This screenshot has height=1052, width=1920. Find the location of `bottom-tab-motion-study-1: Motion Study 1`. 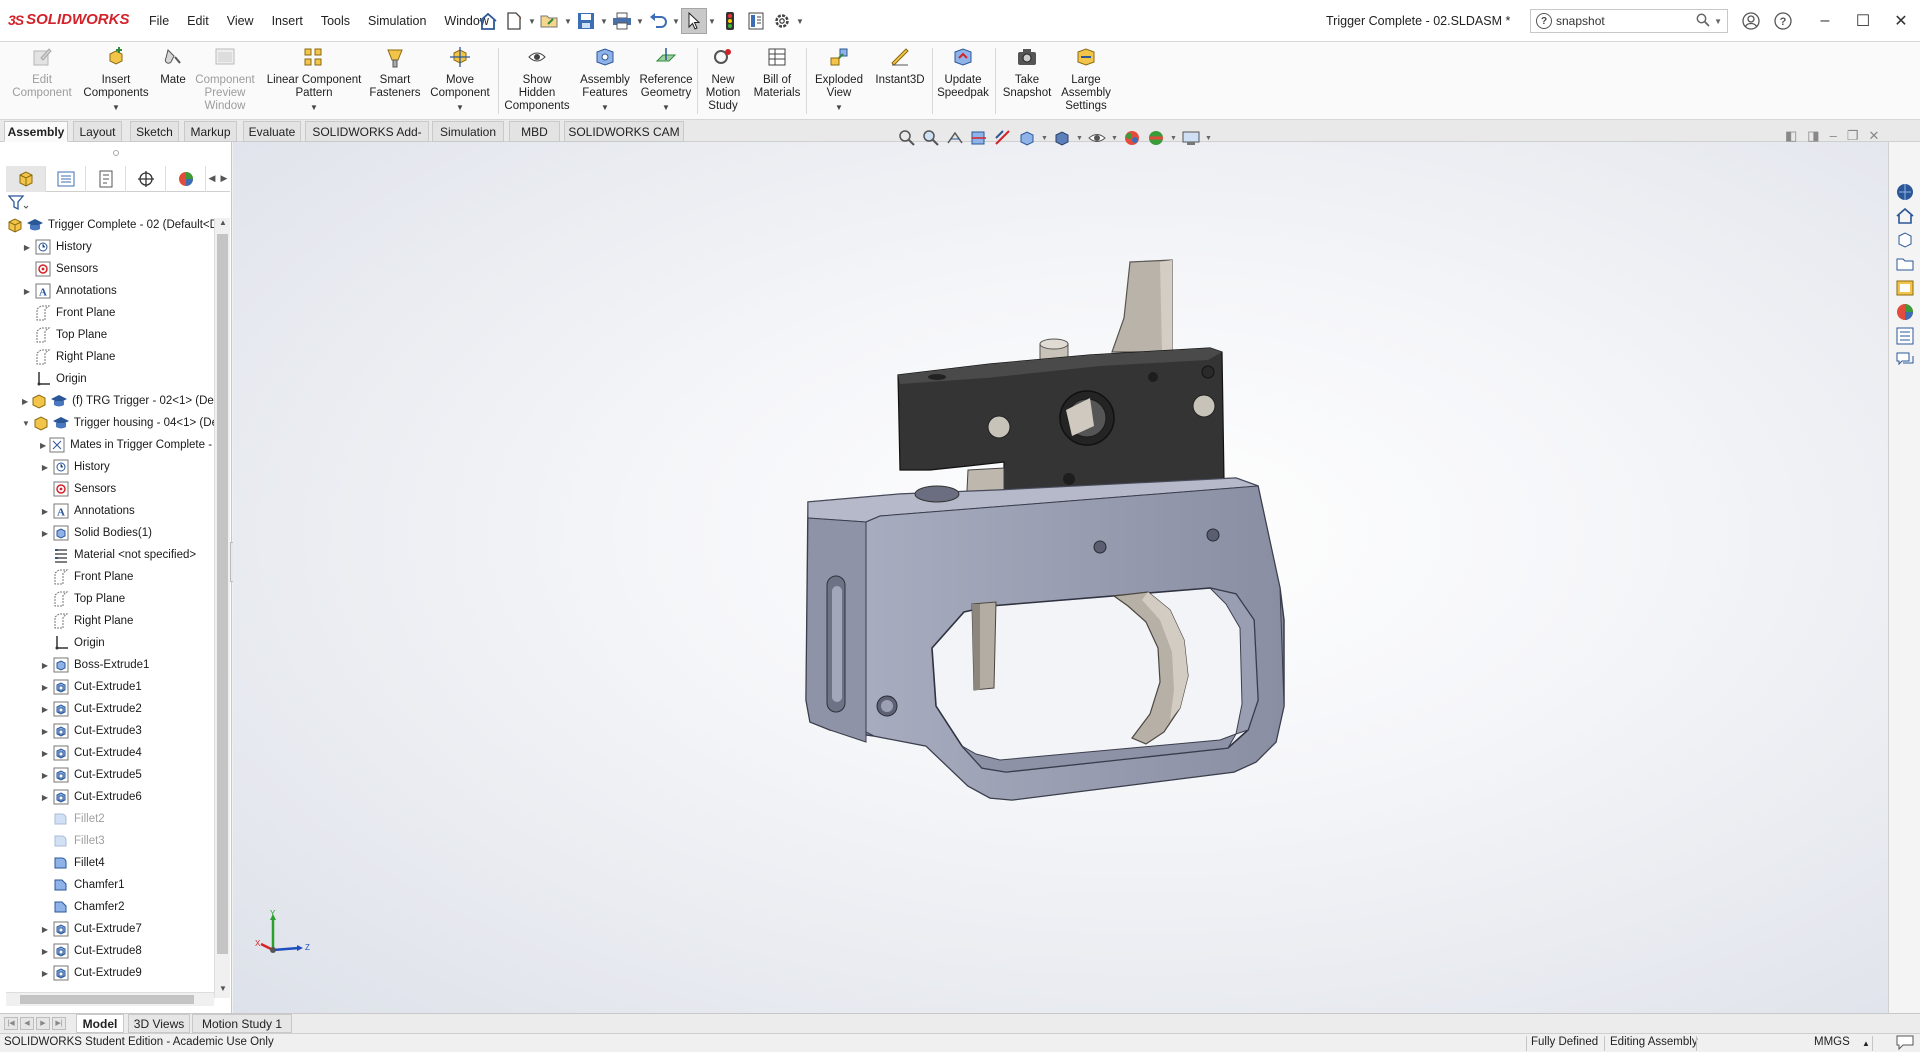

bottom-tab-motion-study-1: Motion Study 1 is located at coordinates (242, 1023).